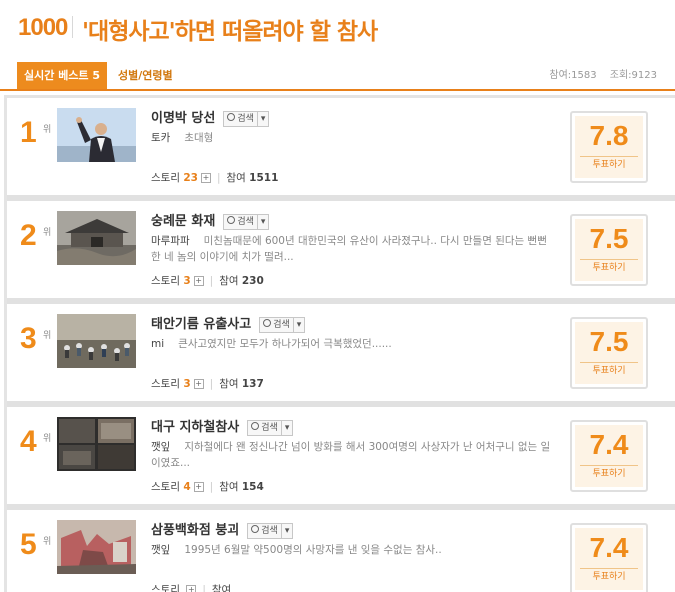 The image size is (675, 592). What do you see at coordinates (190, 178) in the screenshot?
I see `story-count: 23` at bounding box center [190, 178].